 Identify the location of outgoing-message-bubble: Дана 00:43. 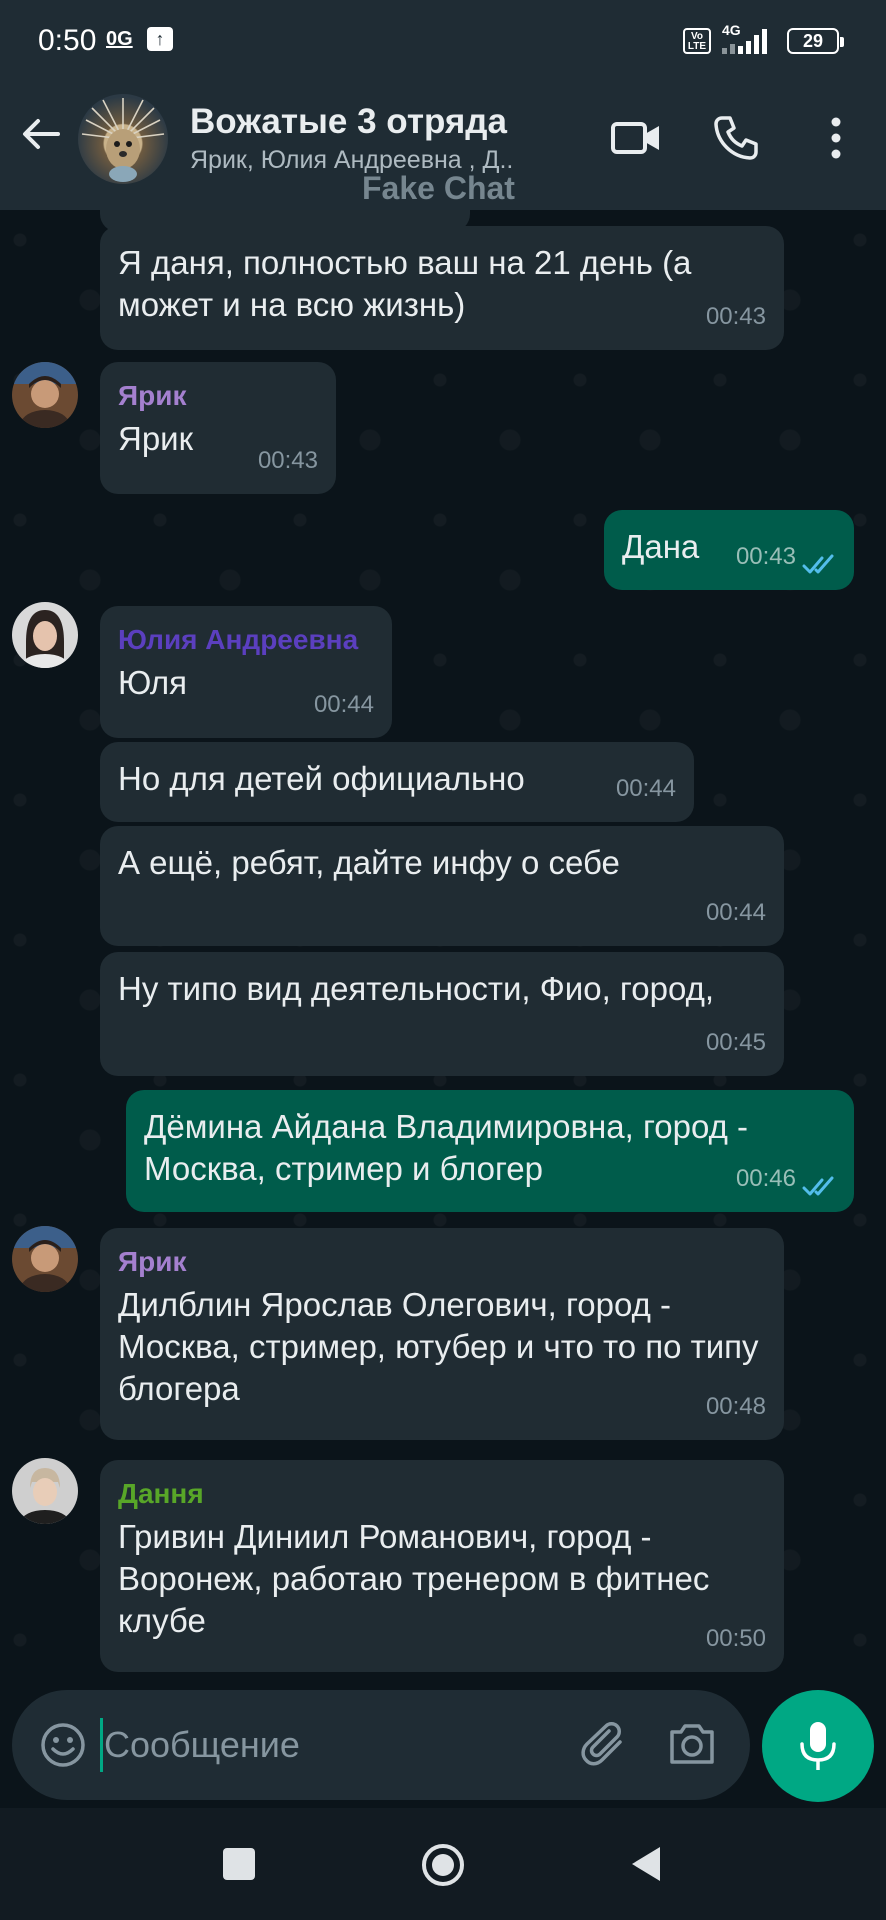
(729, 550).